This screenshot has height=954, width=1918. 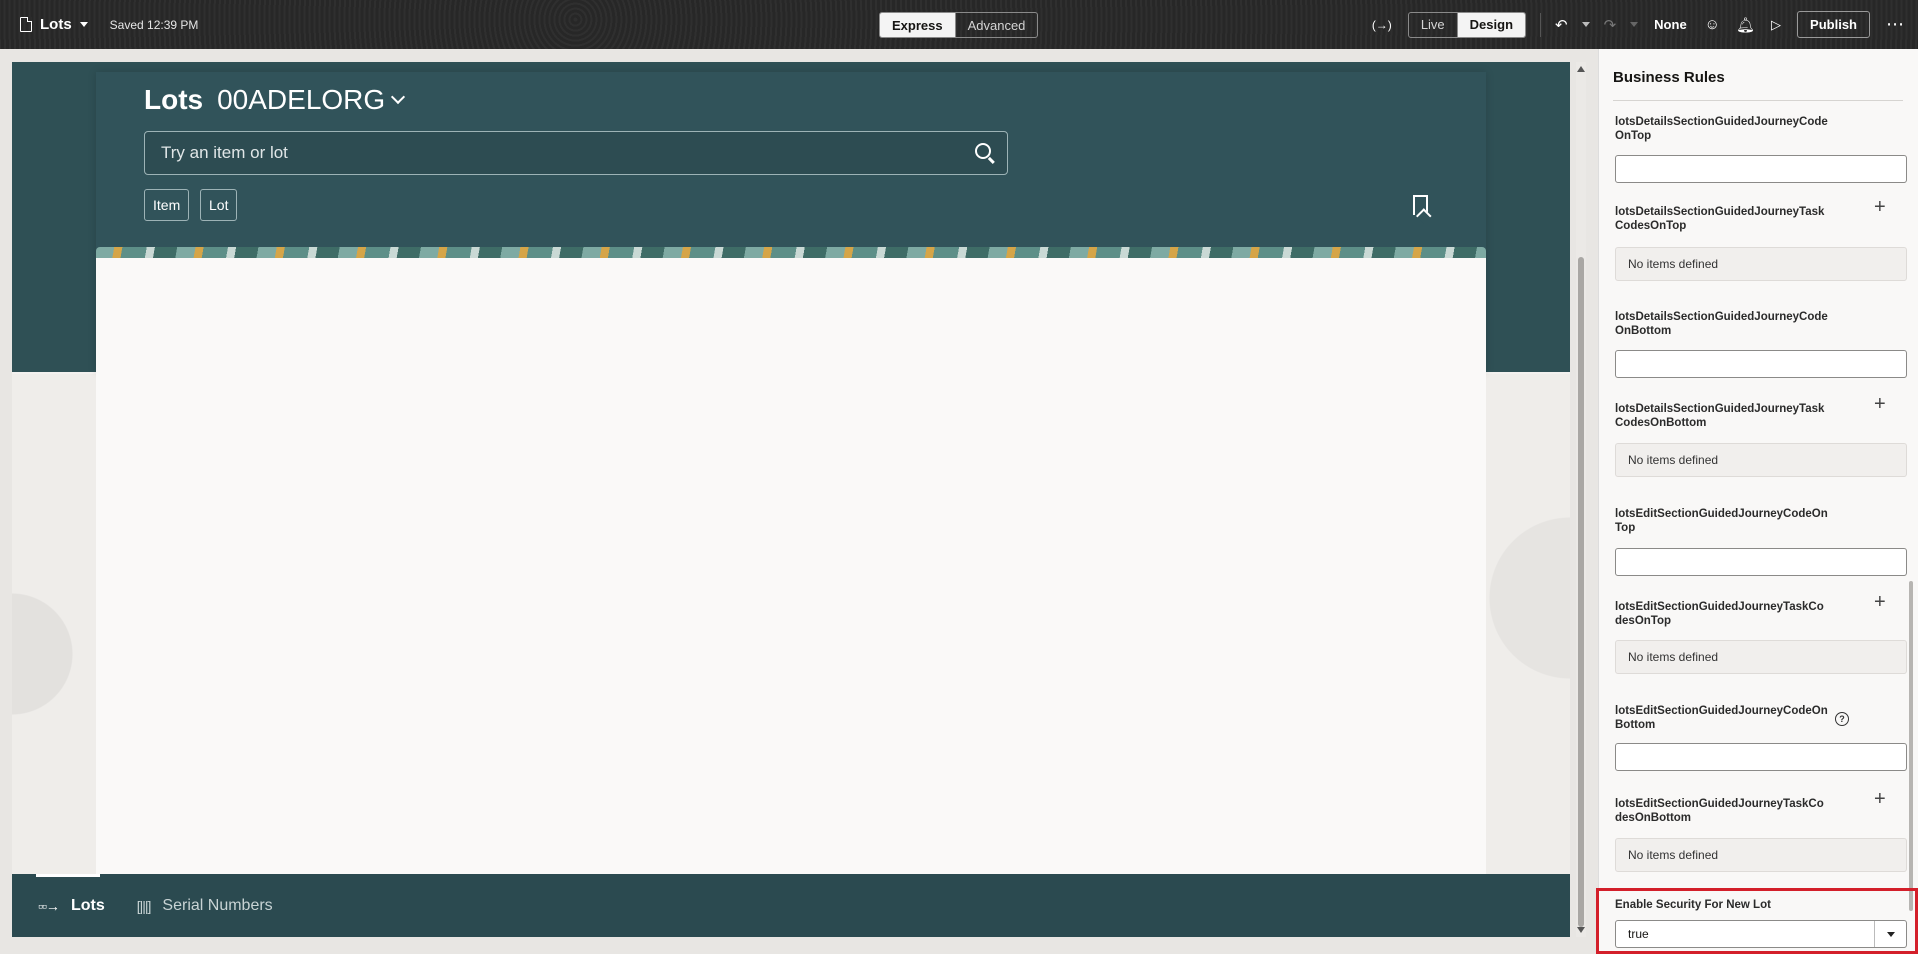 What do you see at coordinates (1433, 25) in the screenshot?
I see `view-live-button: Live` at bounding box center [1433, 25].